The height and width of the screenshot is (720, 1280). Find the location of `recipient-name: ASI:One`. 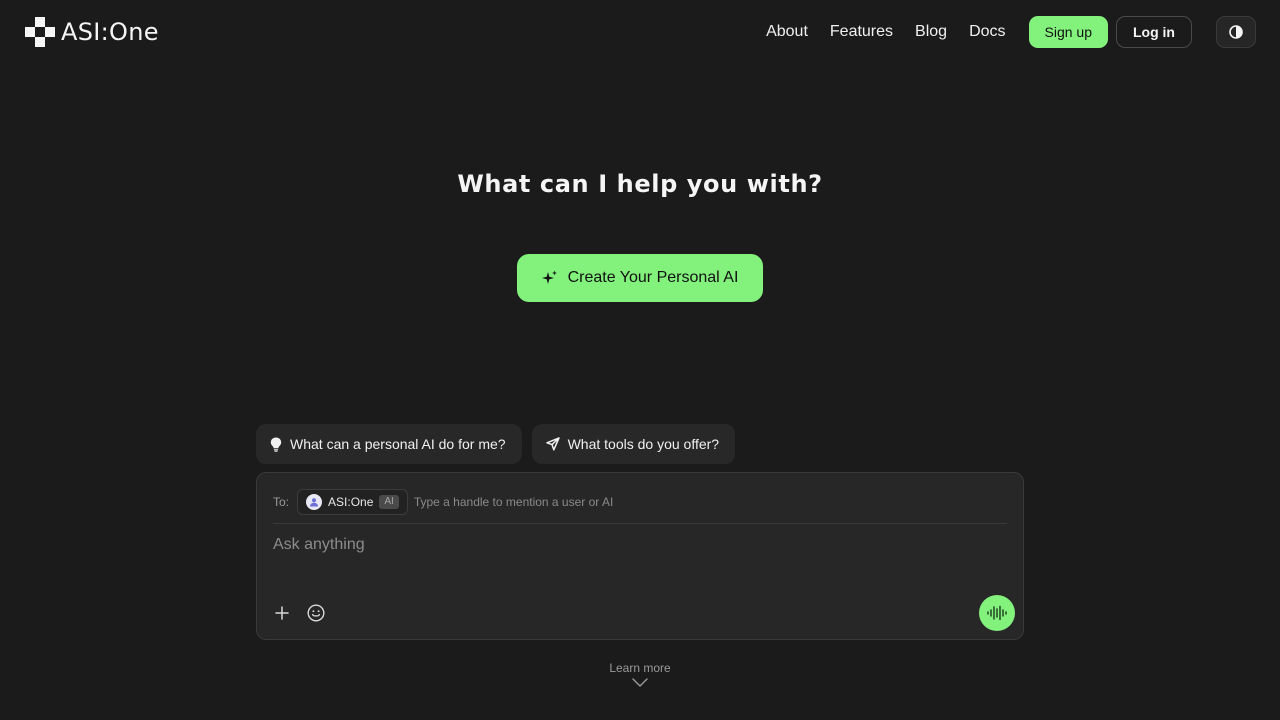

recipient-name: ASI:One is located at coordinates (351, 502).